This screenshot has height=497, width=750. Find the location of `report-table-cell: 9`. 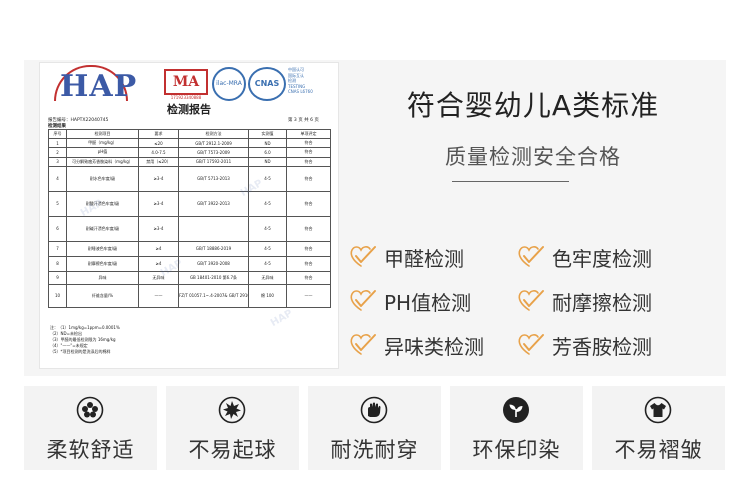

report-table-cell: 9 is located at coordinates (57, 277).